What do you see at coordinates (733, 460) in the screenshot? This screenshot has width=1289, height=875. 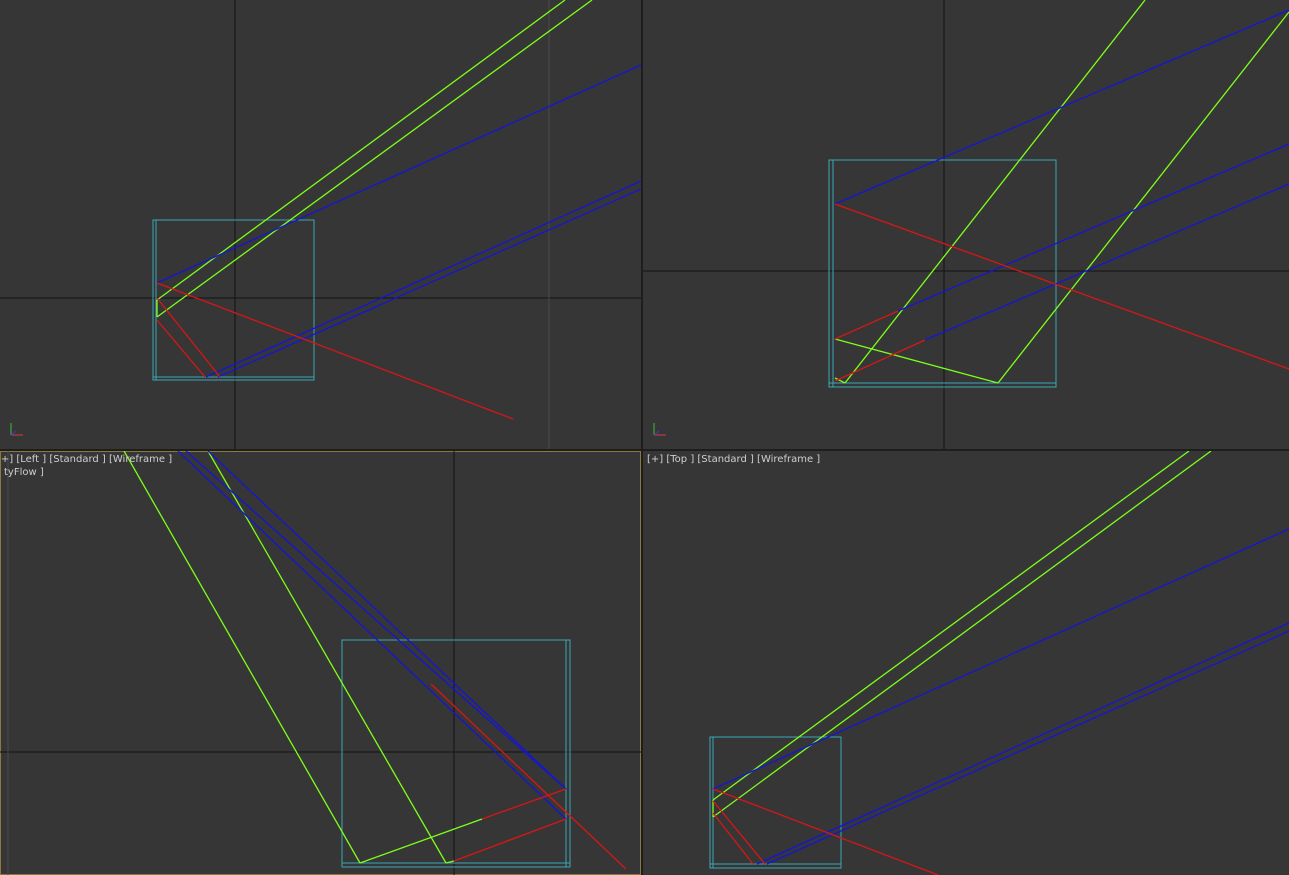 I see `viewport-label: [+] [Top ] [Standard ] [Wireframe ]` at bounding box center [733, 460].